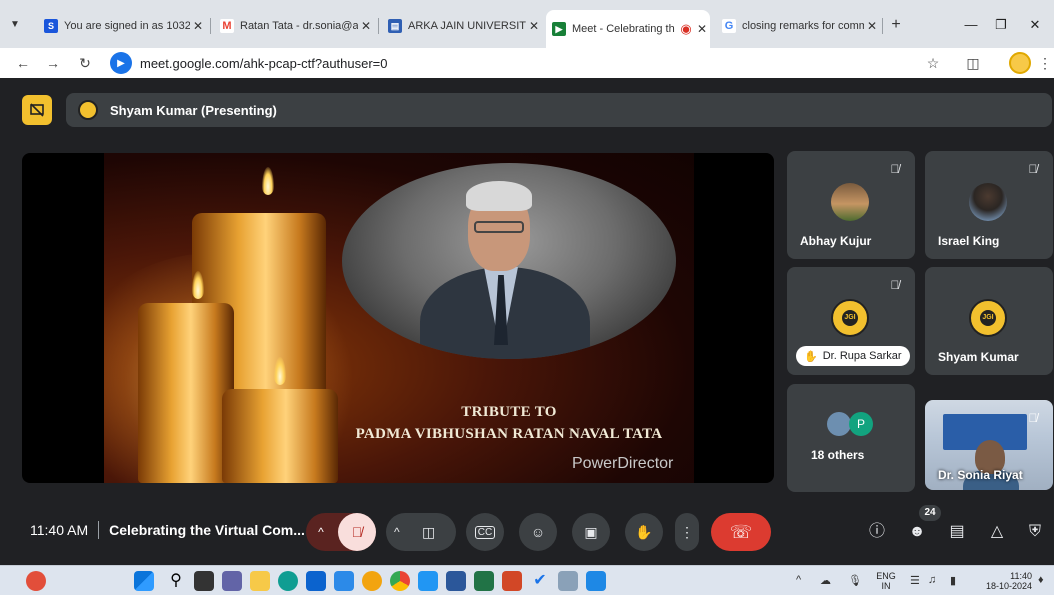 The height and width of the screenshot is (595, 1054). What do you see at coordinates (232, 581) in the screenshot?
I see `teams-icon` at bounding box center [232, 581].